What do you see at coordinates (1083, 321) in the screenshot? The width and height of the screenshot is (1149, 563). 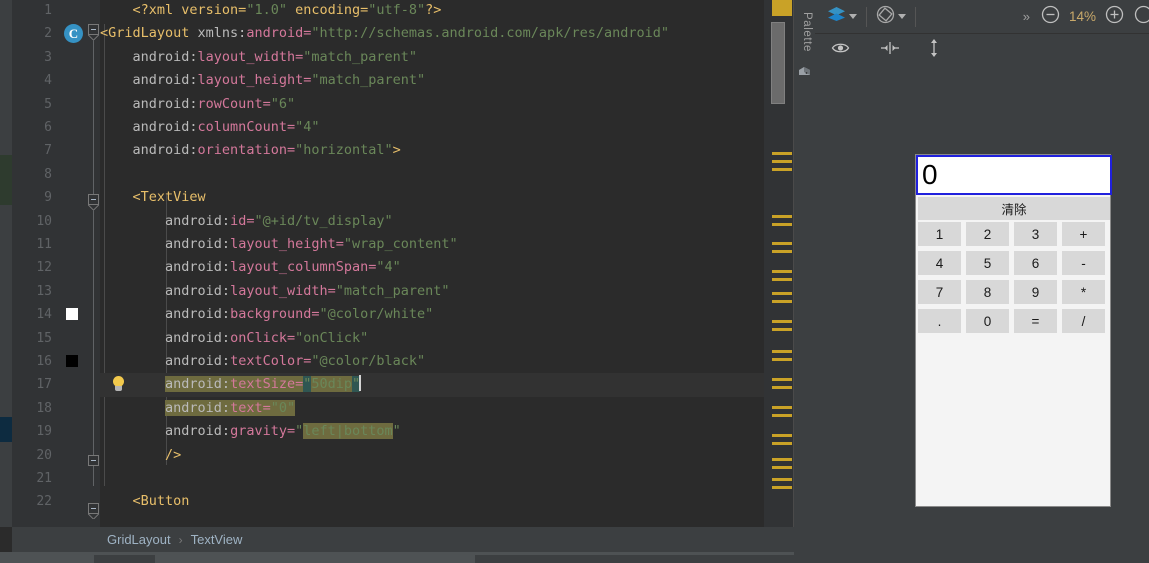 I see `keypad-button: /` at bounding box center [1083, 321].